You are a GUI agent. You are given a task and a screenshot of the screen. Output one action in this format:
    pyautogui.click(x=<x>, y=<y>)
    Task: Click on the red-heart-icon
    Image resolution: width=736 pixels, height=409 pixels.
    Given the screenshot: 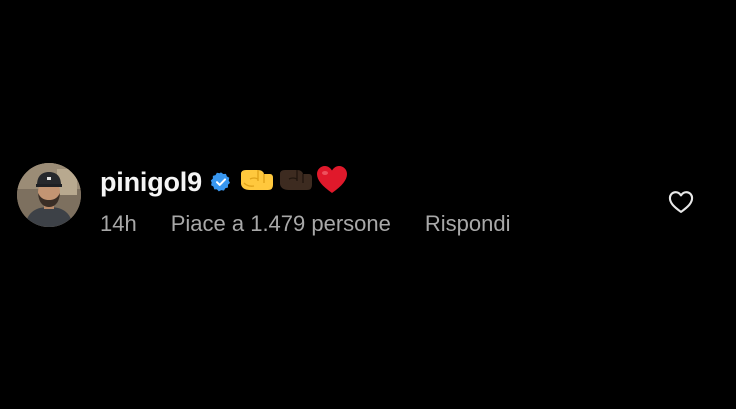 What is the action you would take?
    pyautogui.click(x=332, y=182)
    